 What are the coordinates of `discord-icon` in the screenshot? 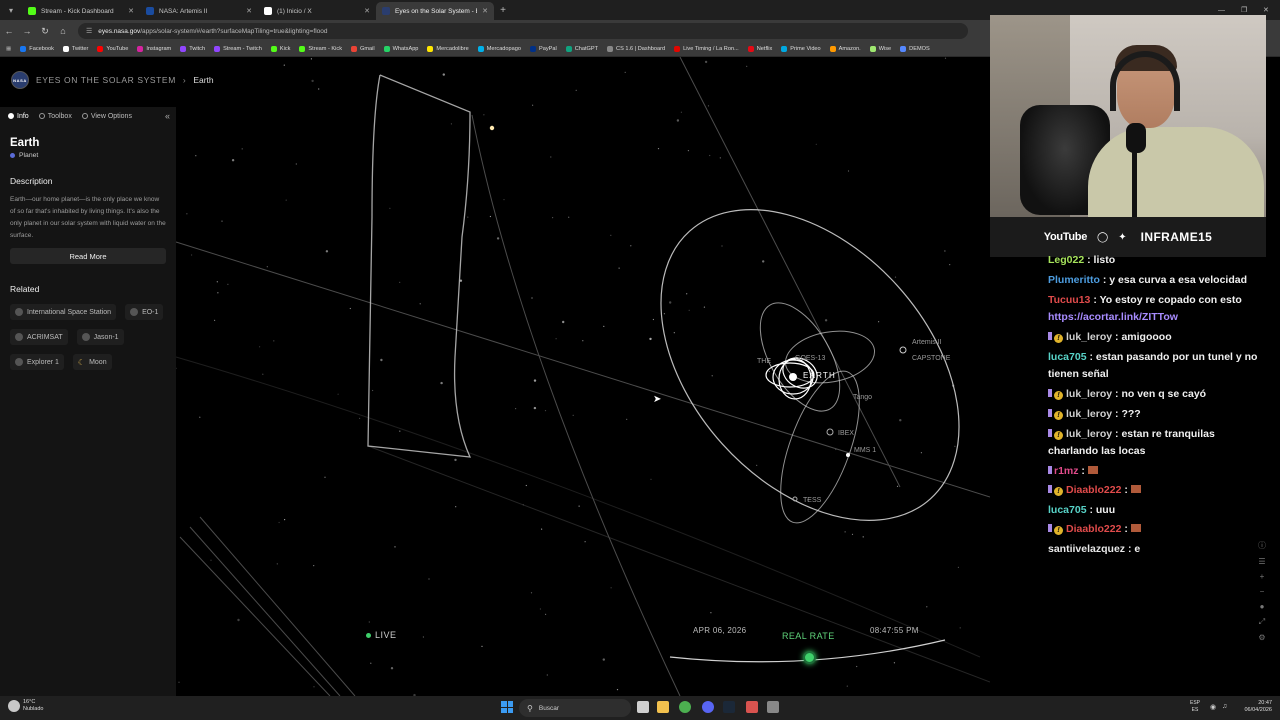 It's located at (708, 707).